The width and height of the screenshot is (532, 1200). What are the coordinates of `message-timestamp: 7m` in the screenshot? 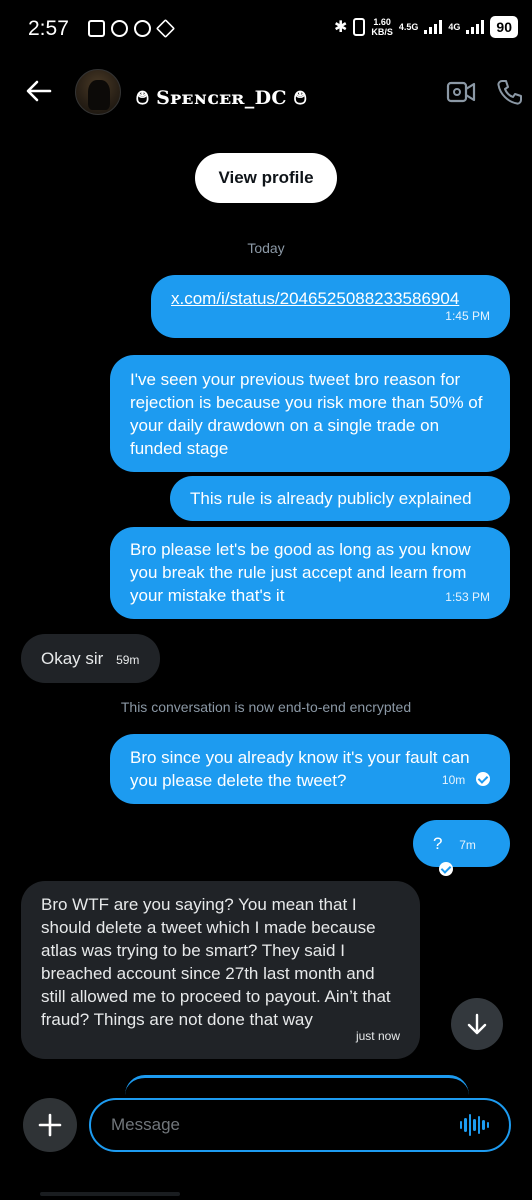 It's located at (467, 845).